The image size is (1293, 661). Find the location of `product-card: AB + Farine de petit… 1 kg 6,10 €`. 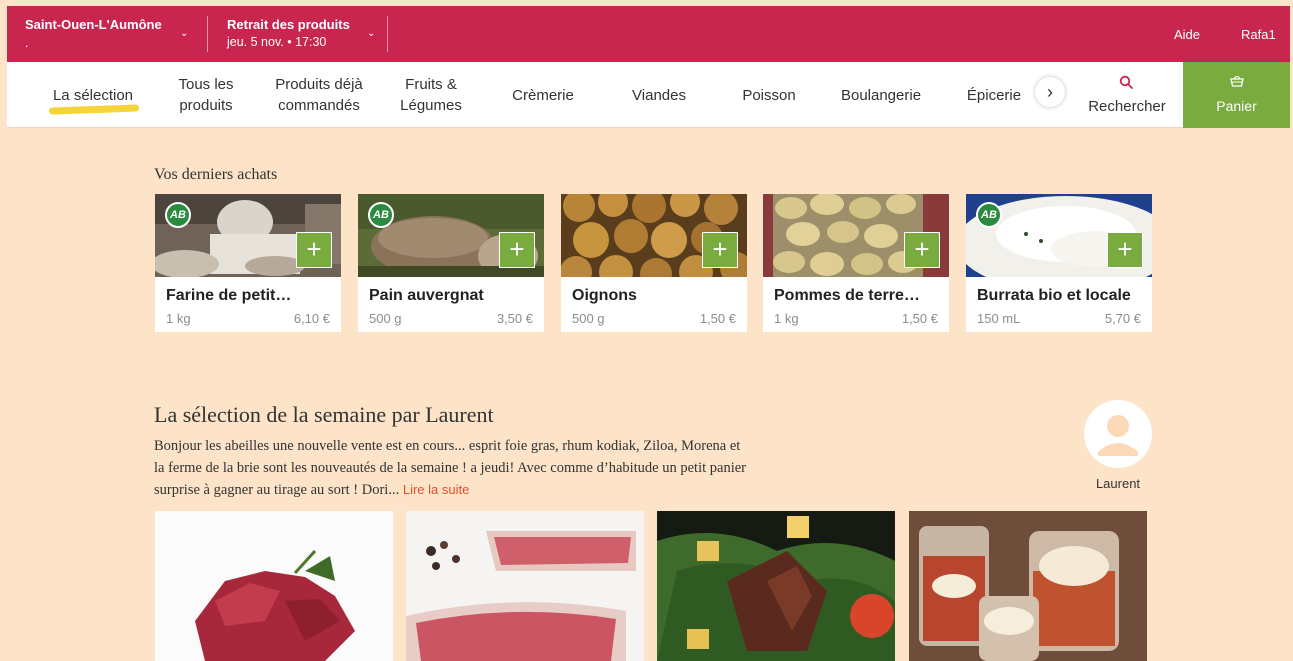

product-card: AB + Farine de petit… 1 kg 6,10 € is located at coordinates (248, 263).